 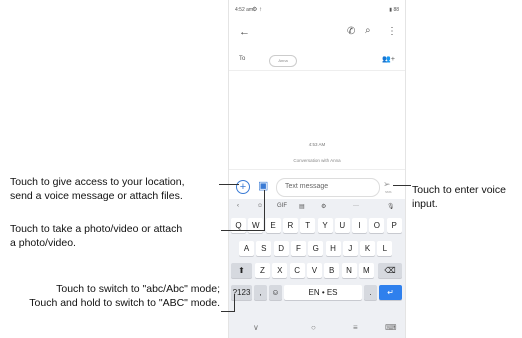 I want to click on more-options-icon: ⋮, so click(x=392, y=31).